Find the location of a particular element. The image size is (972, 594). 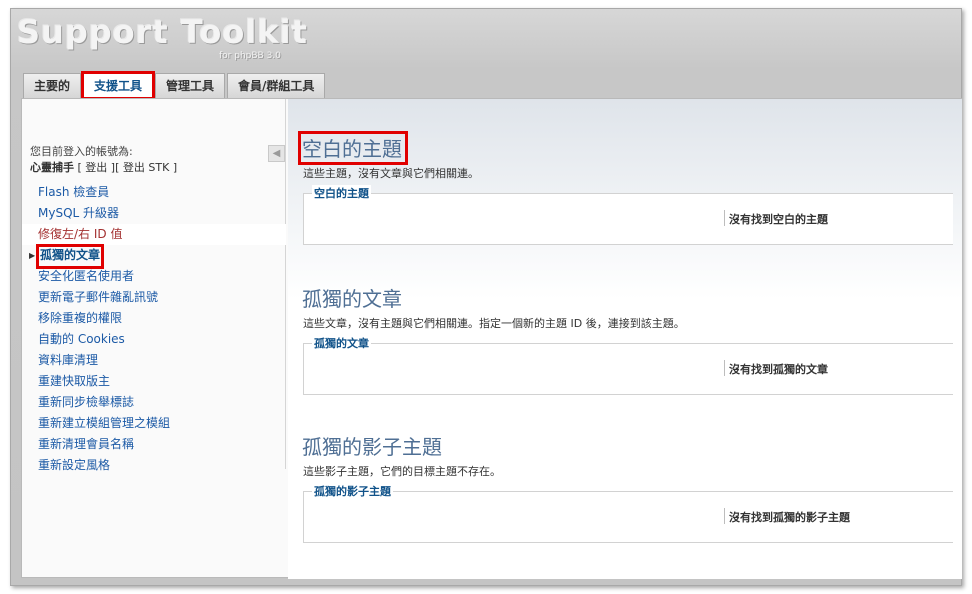

tab-user-group-tools: 會員/群組工具 is located at coordinates (276, 85).